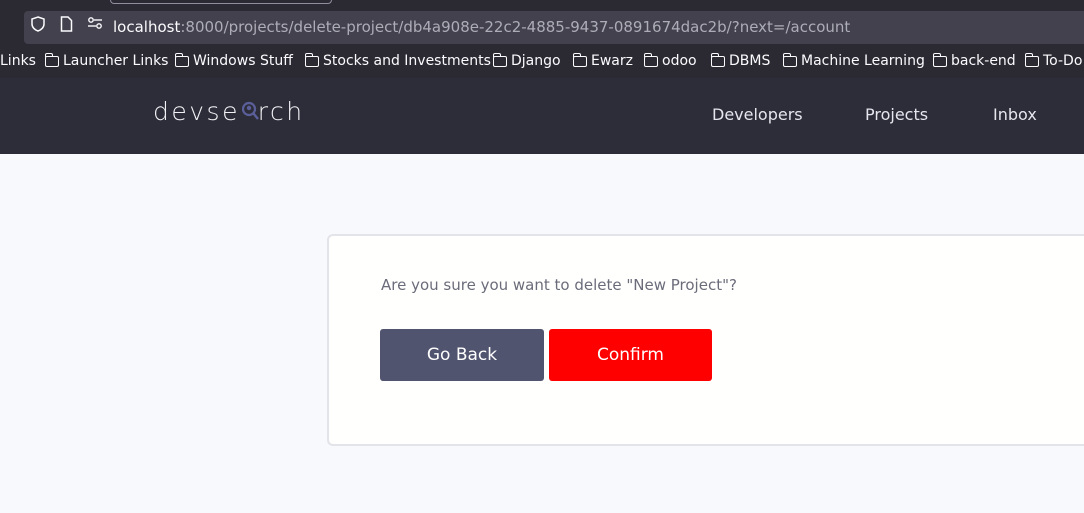  I want to click on site-logo: devsearch, so click(229, 111).